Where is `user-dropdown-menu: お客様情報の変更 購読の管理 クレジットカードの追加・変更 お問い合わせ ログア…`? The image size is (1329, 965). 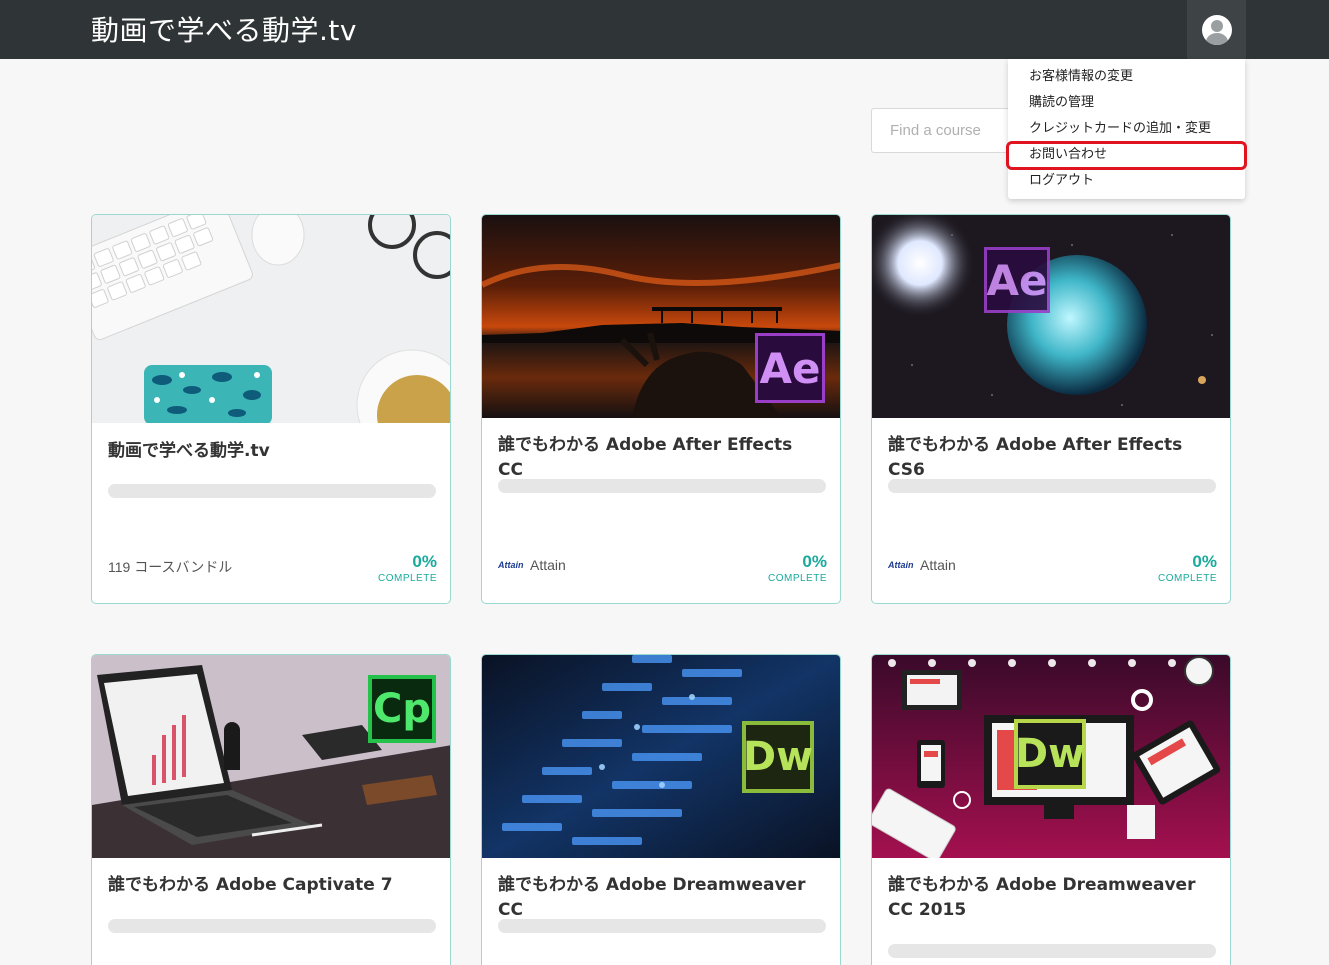 user-dropdown-menu: お客様情報の変更 購読の管理 クレジットカードの追加・変更 お問い合わせ ログア… is located at coordinates (1126, 129).